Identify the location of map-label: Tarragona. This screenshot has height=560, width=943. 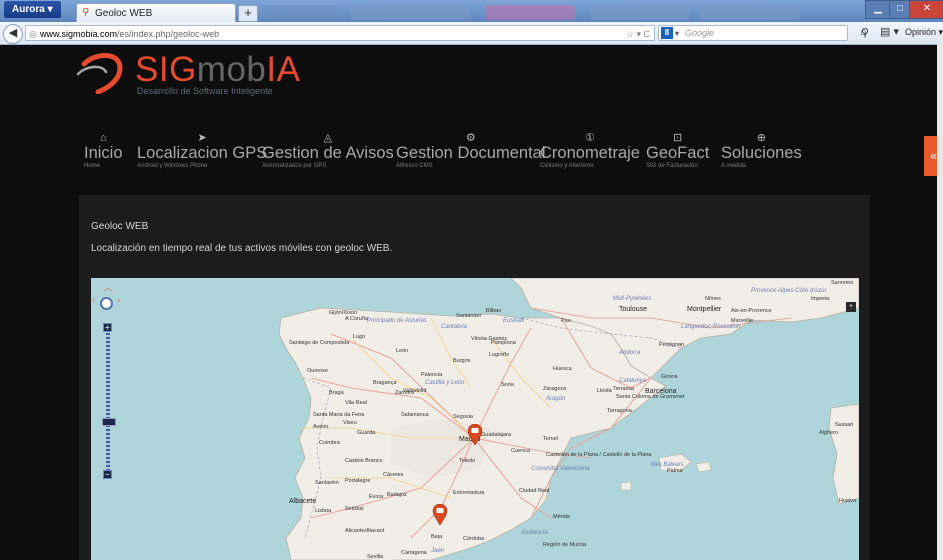
(619, 411).